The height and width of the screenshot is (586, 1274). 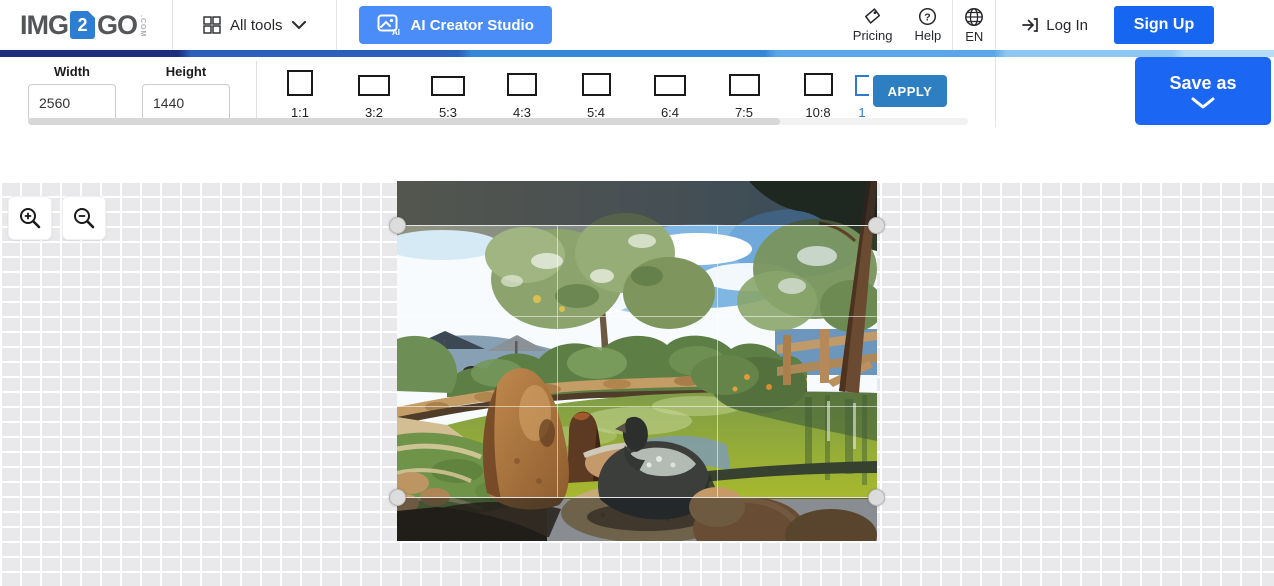 I want to click on price-tag-icon, so click(x=873, y=16).